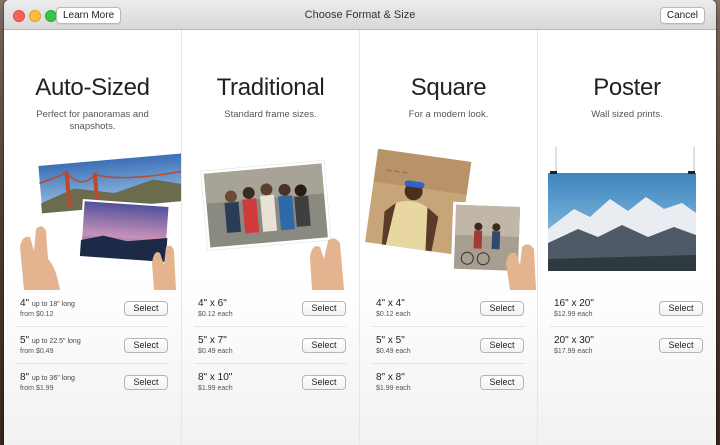 This screenshot has width=720, height=445. What do you see at coordinates (92, 87) in the screenshot?
I see `column-title: Auto-Sized` at bounding box center [92, 87].